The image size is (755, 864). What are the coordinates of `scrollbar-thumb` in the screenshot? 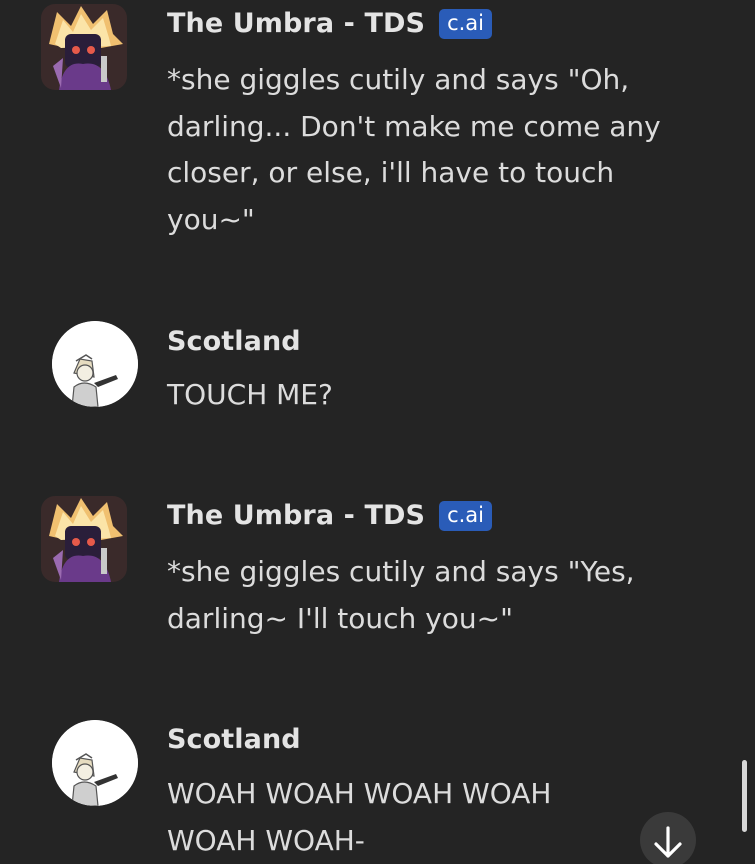 It's located at (744, 796).